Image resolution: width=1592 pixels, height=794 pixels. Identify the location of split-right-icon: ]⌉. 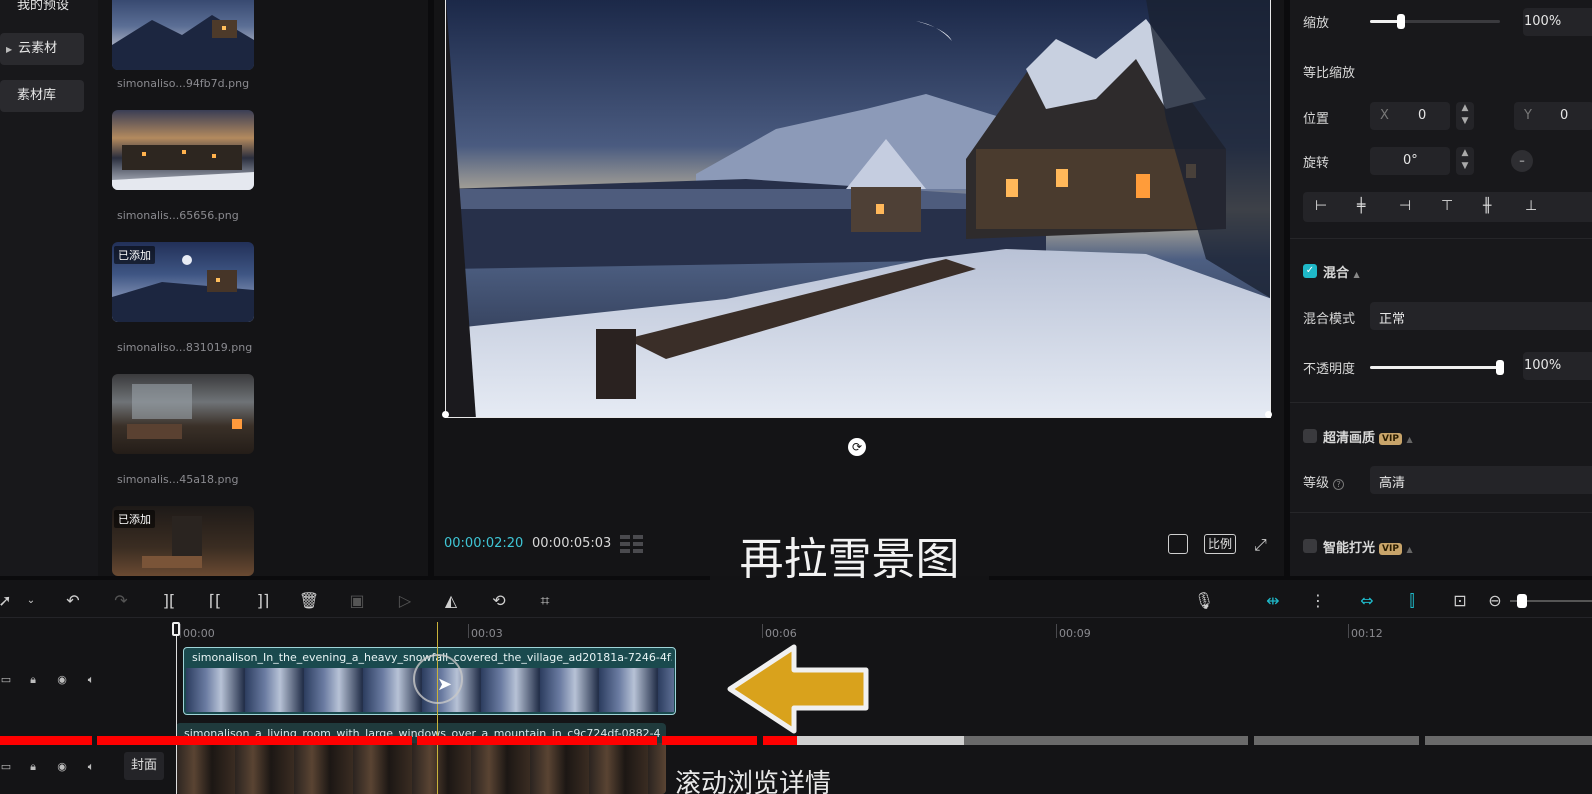
(263, 601).